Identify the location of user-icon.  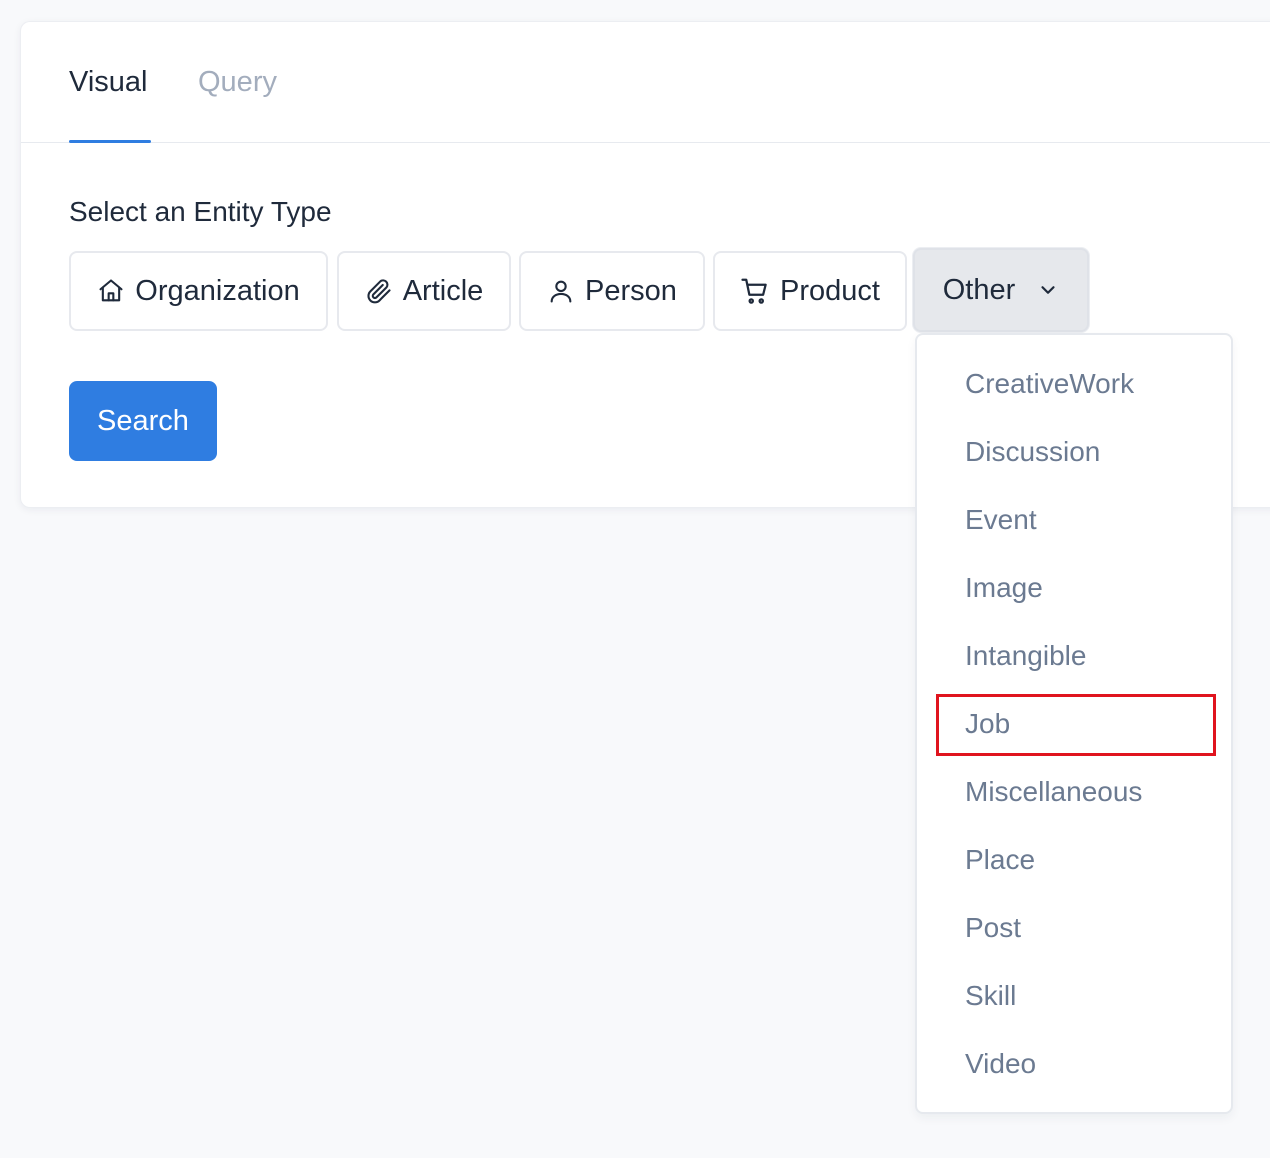
(561, 291).